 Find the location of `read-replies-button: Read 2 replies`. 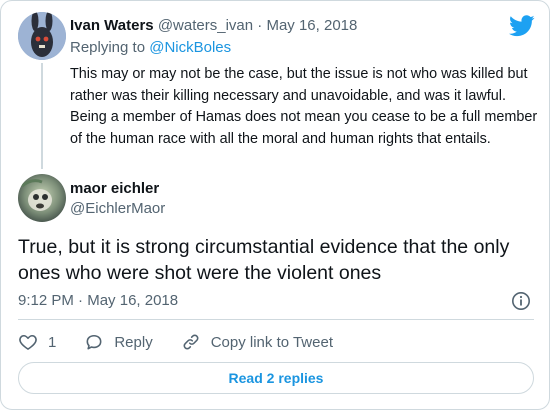

read-replies-button: Read 2 replies is located at coordinates (276, 378).